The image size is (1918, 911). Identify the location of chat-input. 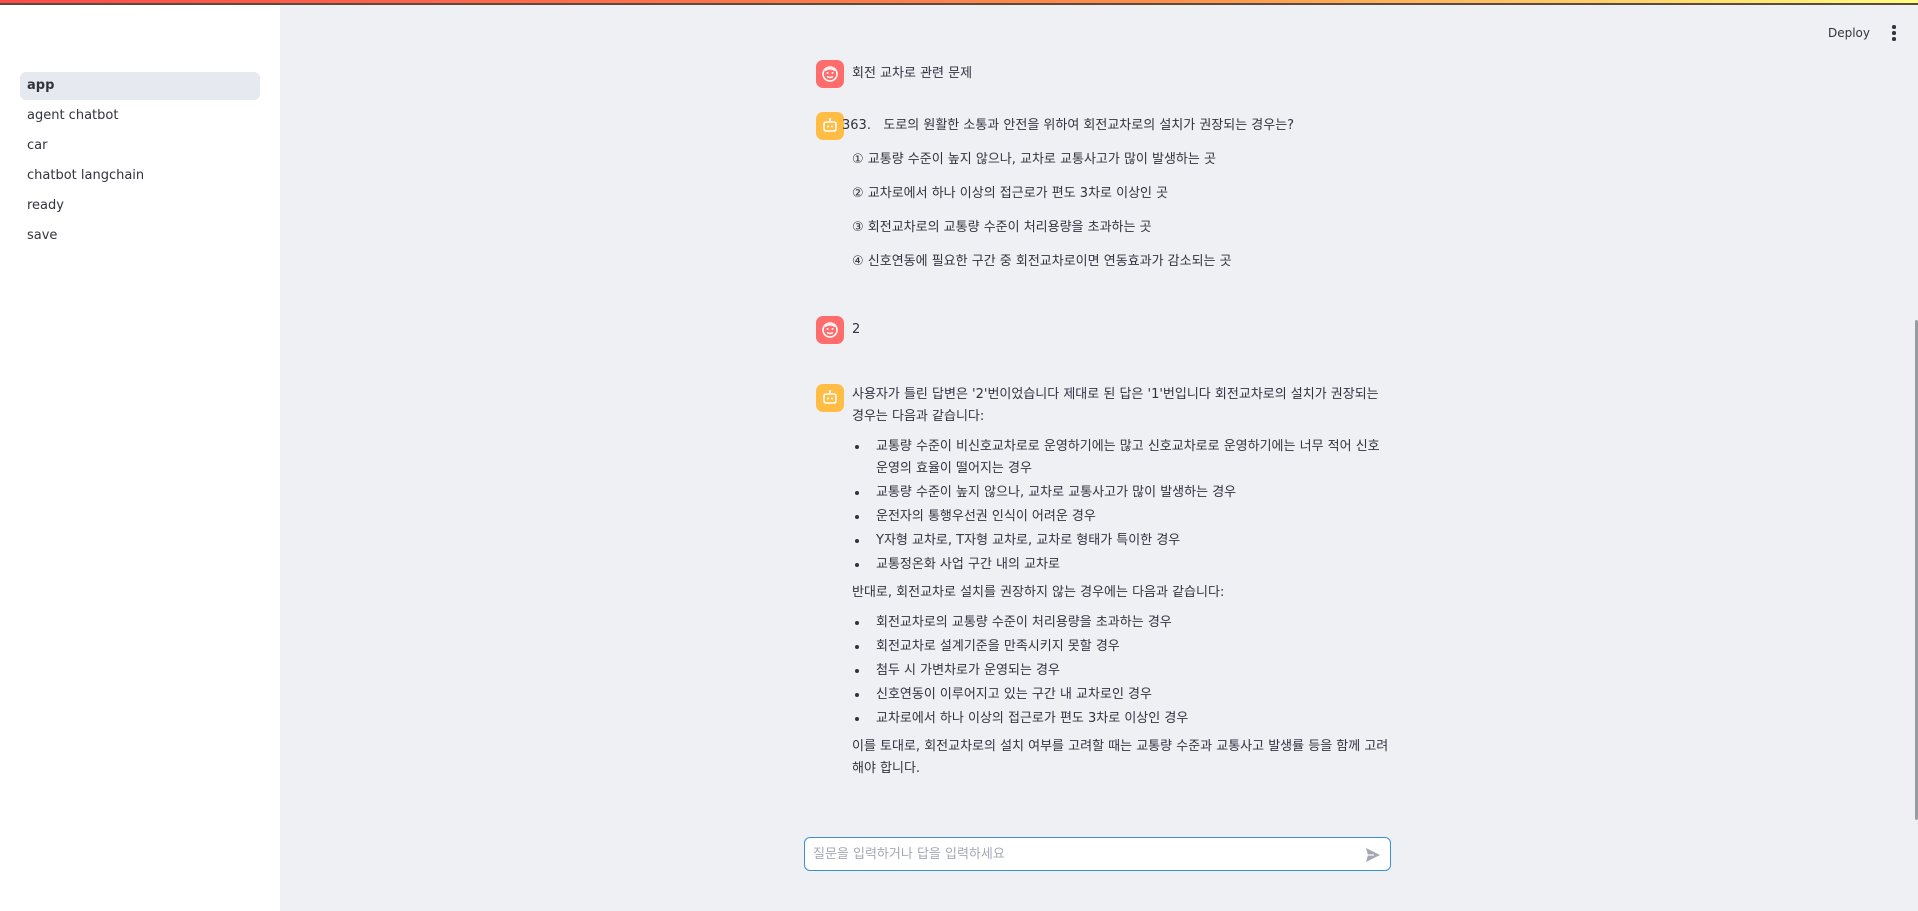
(1083, 854).